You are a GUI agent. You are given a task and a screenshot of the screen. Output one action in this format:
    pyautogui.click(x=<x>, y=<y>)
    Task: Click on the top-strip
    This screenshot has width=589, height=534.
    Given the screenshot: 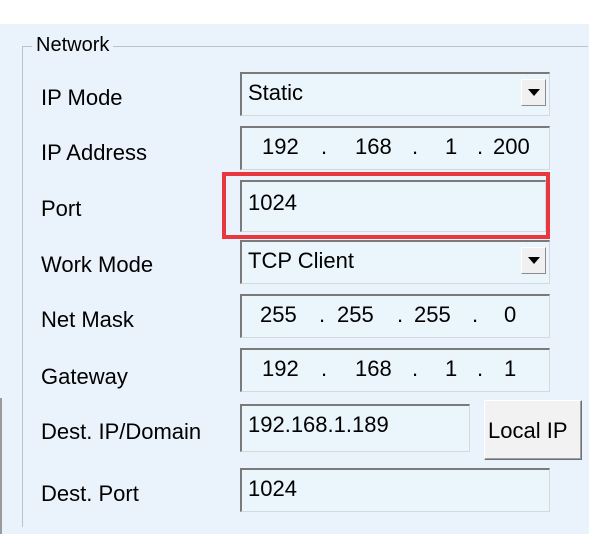 What is the action you would take?
    pyautogui.click(x=294, y=12)
    